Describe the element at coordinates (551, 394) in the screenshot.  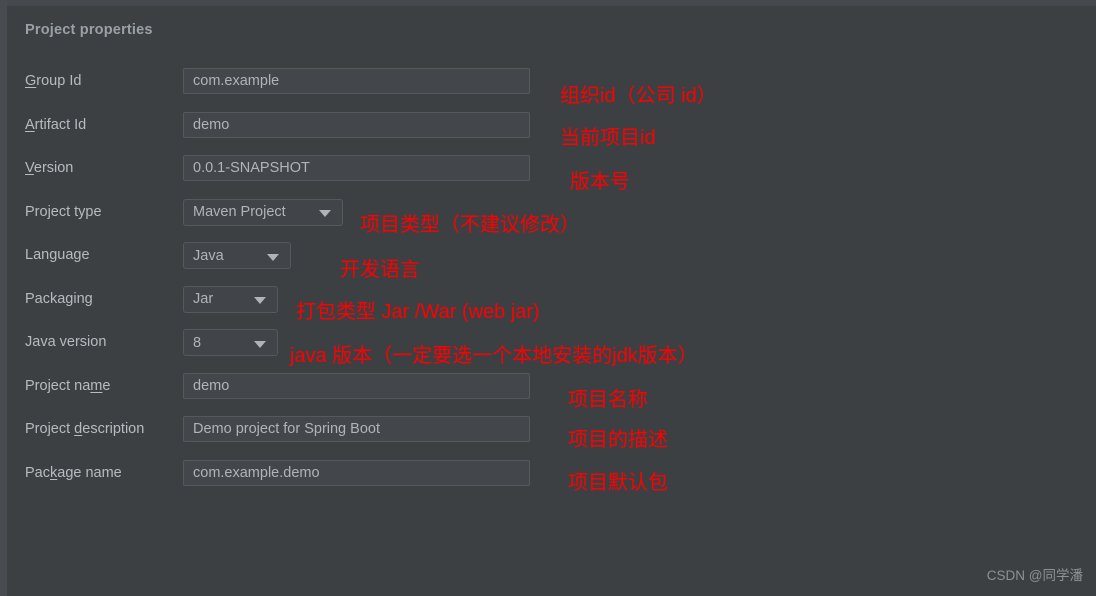
I see `form-row-project-name: Project name` at that location.